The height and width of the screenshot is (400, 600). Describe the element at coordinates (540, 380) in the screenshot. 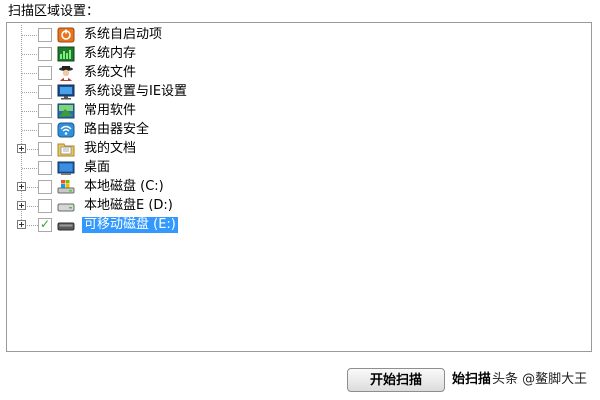

I see `watermark: 头条 @鳌脚大王` at that location.